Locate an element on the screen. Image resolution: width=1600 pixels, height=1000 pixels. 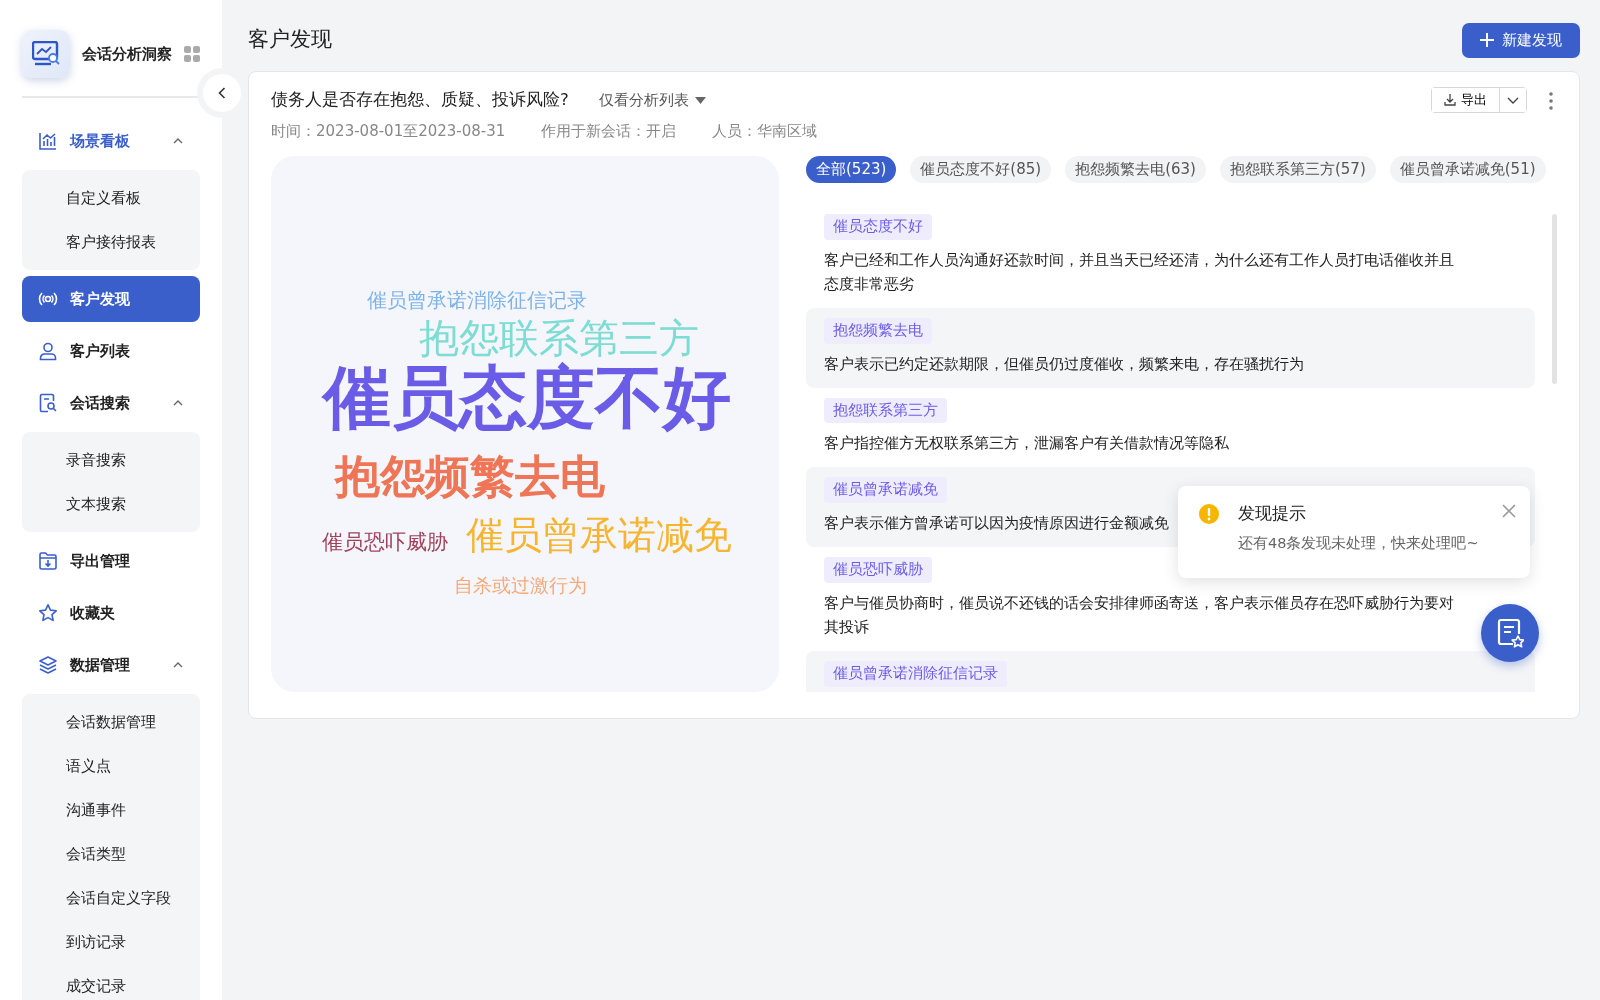
new-discovery-button: 新建发现 is located at coordinates (1521, 40).